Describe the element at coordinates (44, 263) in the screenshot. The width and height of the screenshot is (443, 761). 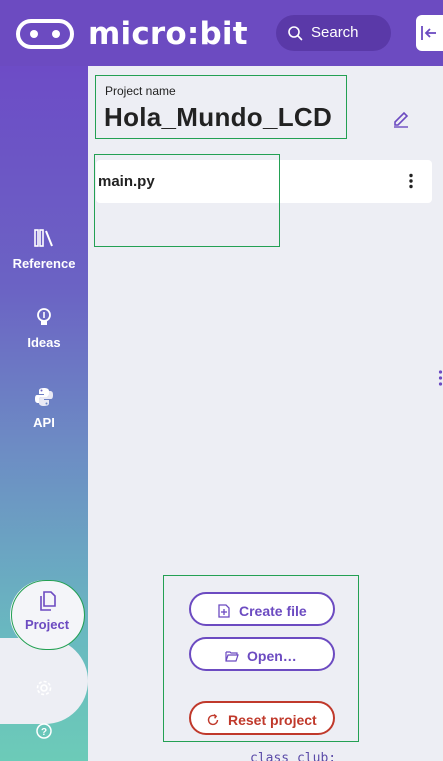
I see `sidebar-item-label: Reference` at that location.